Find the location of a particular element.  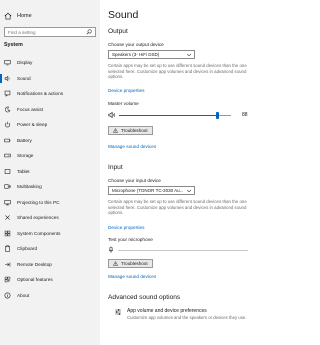

sidebar-item-multitasking: Multitasking is located at coordinates (50, 187).